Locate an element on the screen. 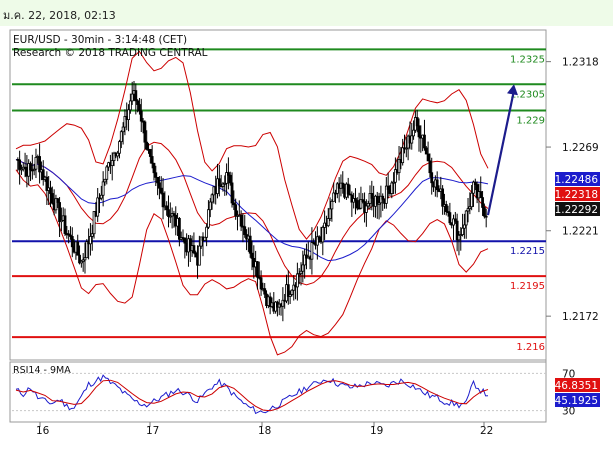  x-tick-label: 18 is located at coordinates (264, 431).